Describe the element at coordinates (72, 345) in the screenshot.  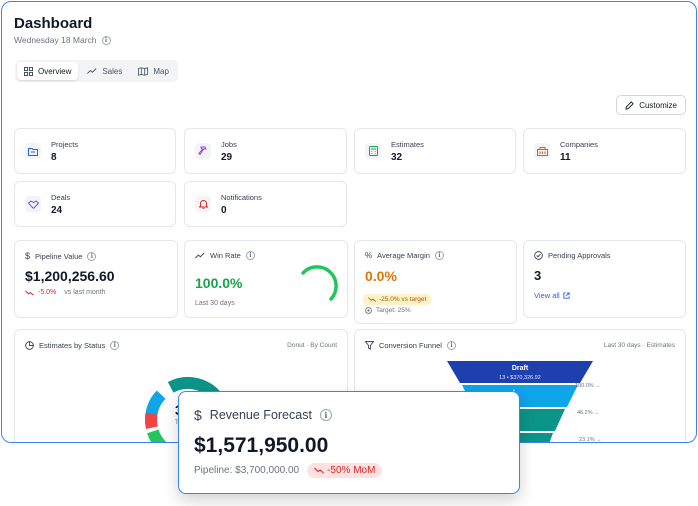
I see `panel-title: Estimates by Status` at that location.